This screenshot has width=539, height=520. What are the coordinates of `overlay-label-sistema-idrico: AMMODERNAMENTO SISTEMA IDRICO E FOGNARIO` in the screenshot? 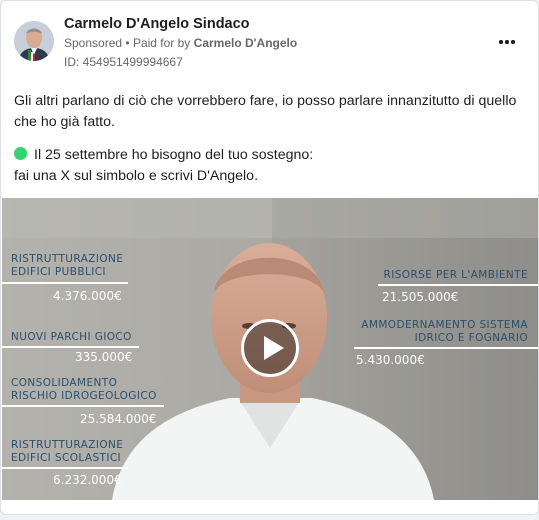 It's located at (444, 331).